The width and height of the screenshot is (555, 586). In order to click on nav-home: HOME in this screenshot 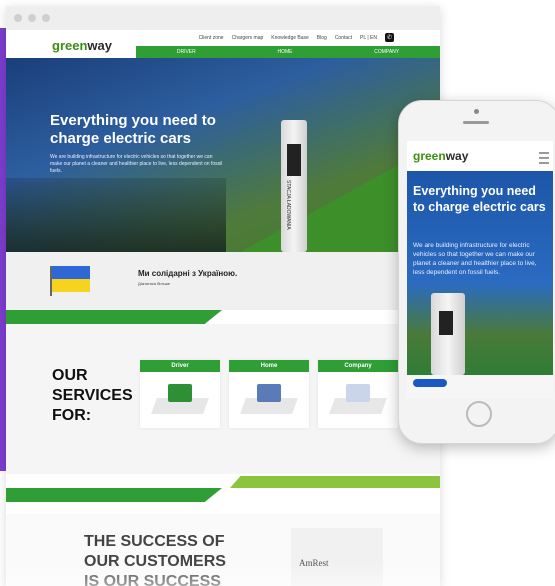, I will do `click(284, 52)`.